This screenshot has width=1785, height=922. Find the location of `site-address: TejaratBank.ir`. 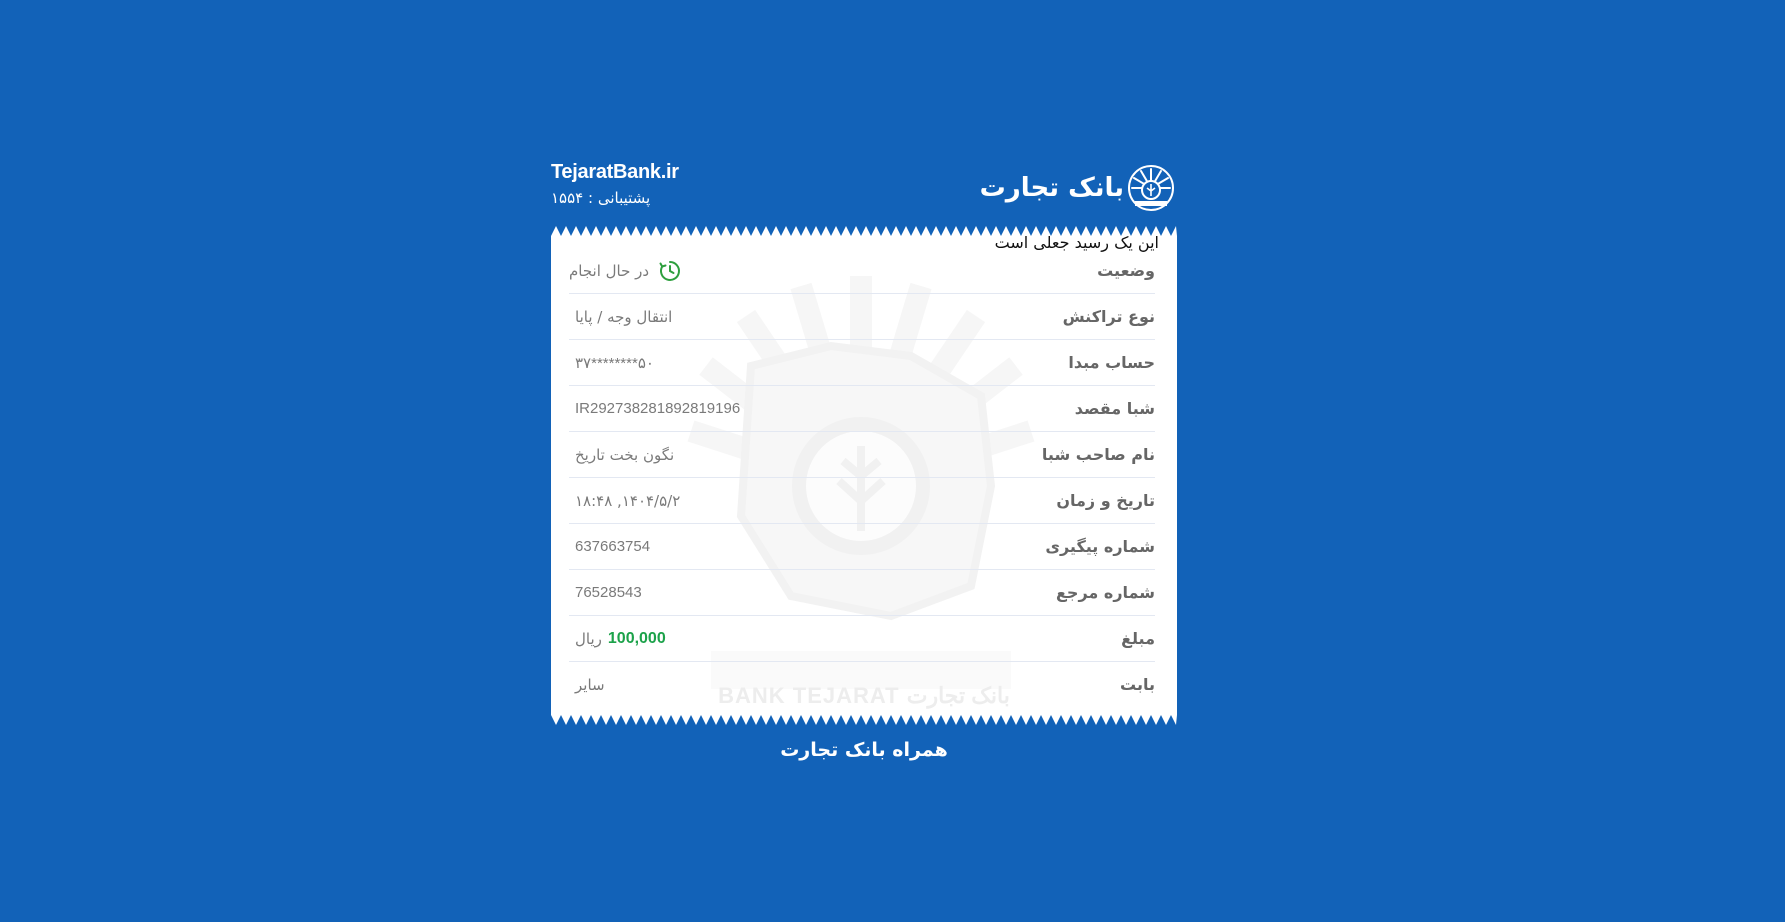

site-address: TejaratBank.ir is located at coordinates (615, 172).